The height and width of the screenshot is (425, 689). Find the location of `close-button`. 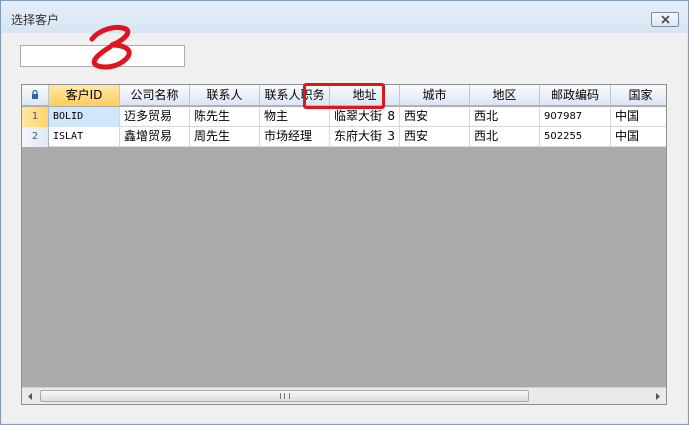

close-button is located at coordinates (665, 19).